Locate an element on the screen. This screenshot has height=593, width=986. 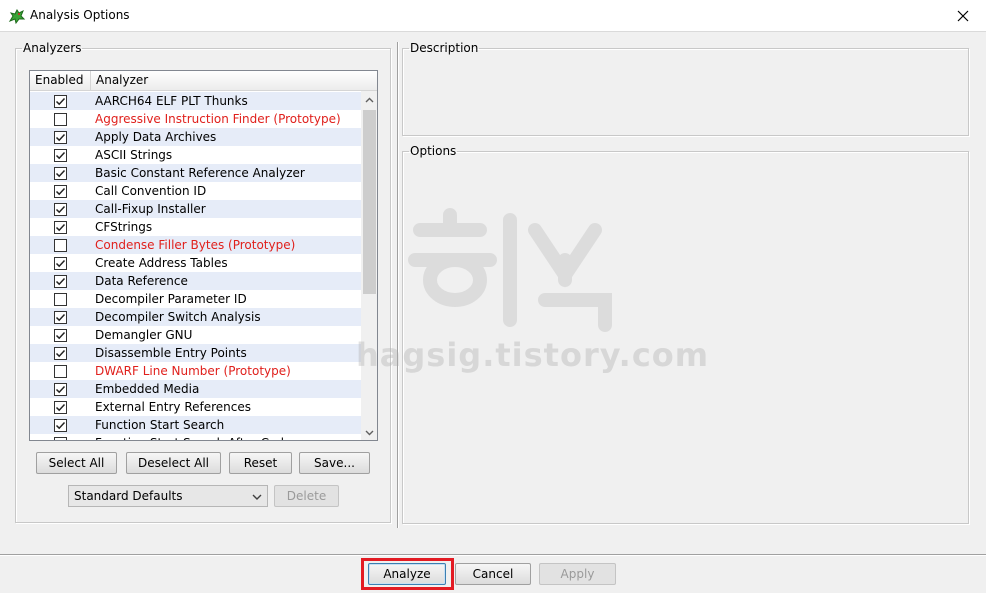
analyzer-name: Call-Fixup Installer is located at coordinates (150, 209).